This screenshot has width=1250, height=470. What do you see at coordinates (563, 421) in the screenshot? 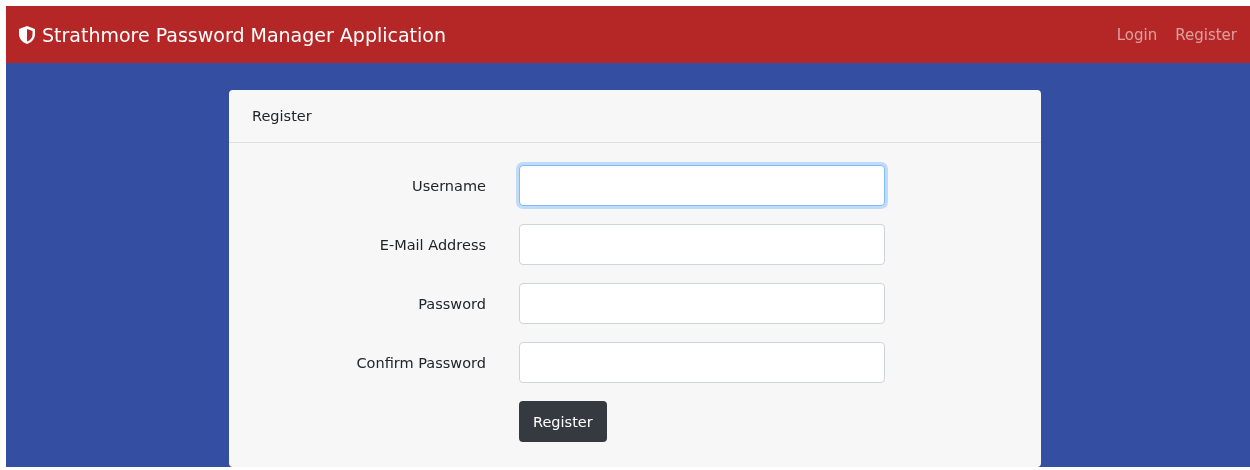
I see `register-button: Register` at bounding box center [563, 421].